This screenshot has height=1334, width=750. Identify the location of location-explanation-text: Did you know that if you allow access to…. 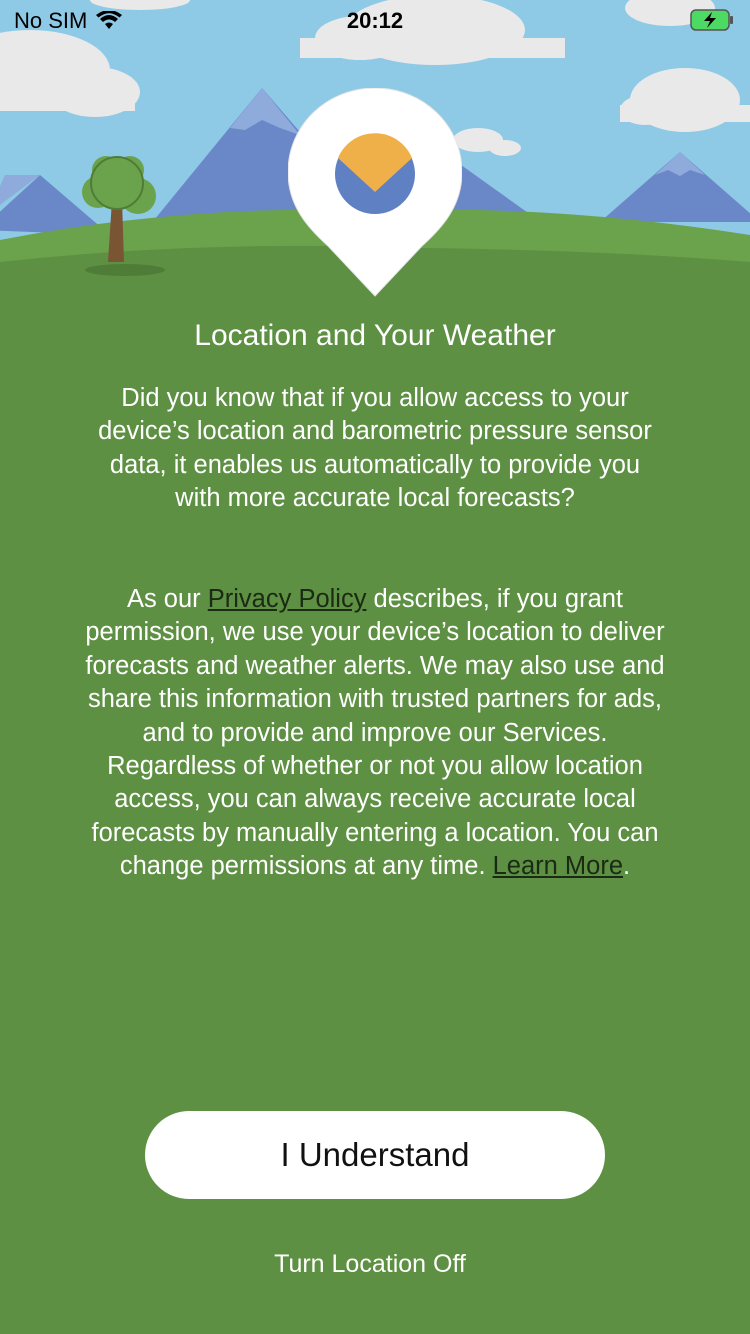
(375, 448).